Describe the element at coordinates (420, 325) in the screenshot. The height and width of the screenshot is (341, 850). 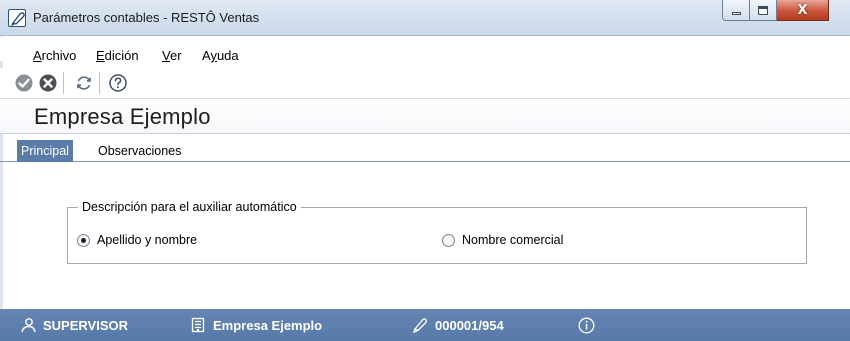
I see `pen-icon` at that location.